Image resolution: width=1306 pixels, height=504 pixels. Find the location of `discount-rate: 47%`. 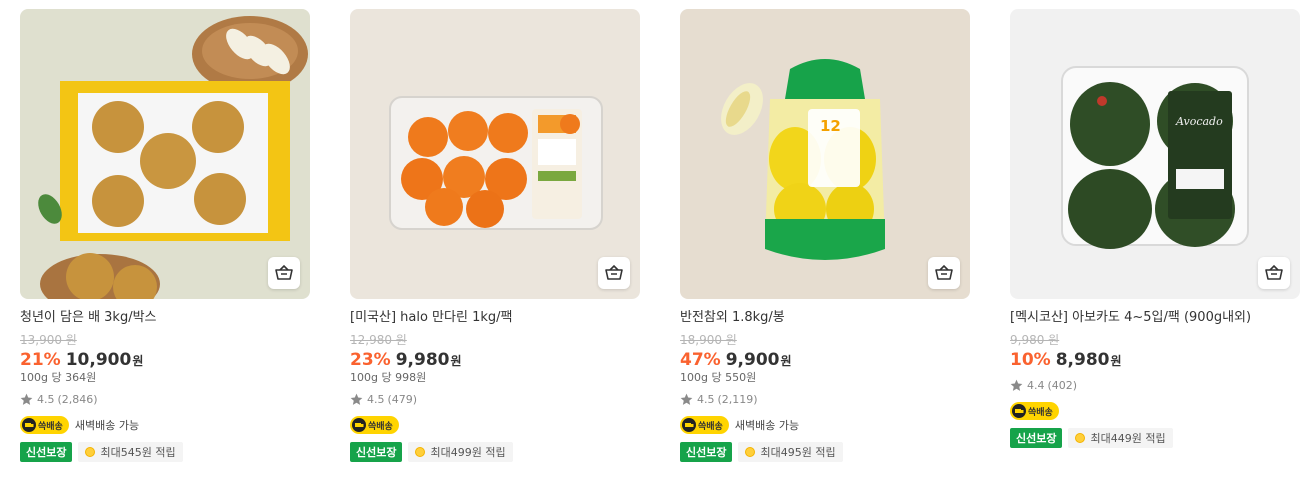

discount-rate: 47% is located at coordinates (700, 360).